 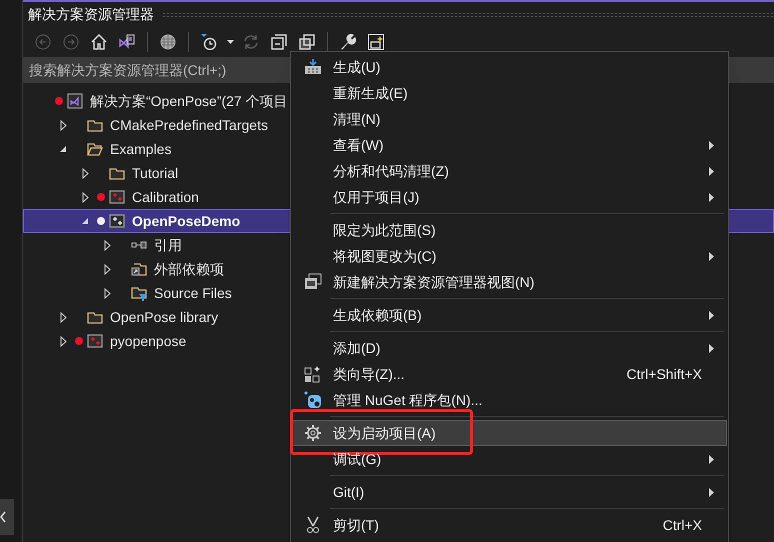 I want to click on menu-item: 类向导(Z)... Ctrl+Shift+X, so click(x=509, y=374).